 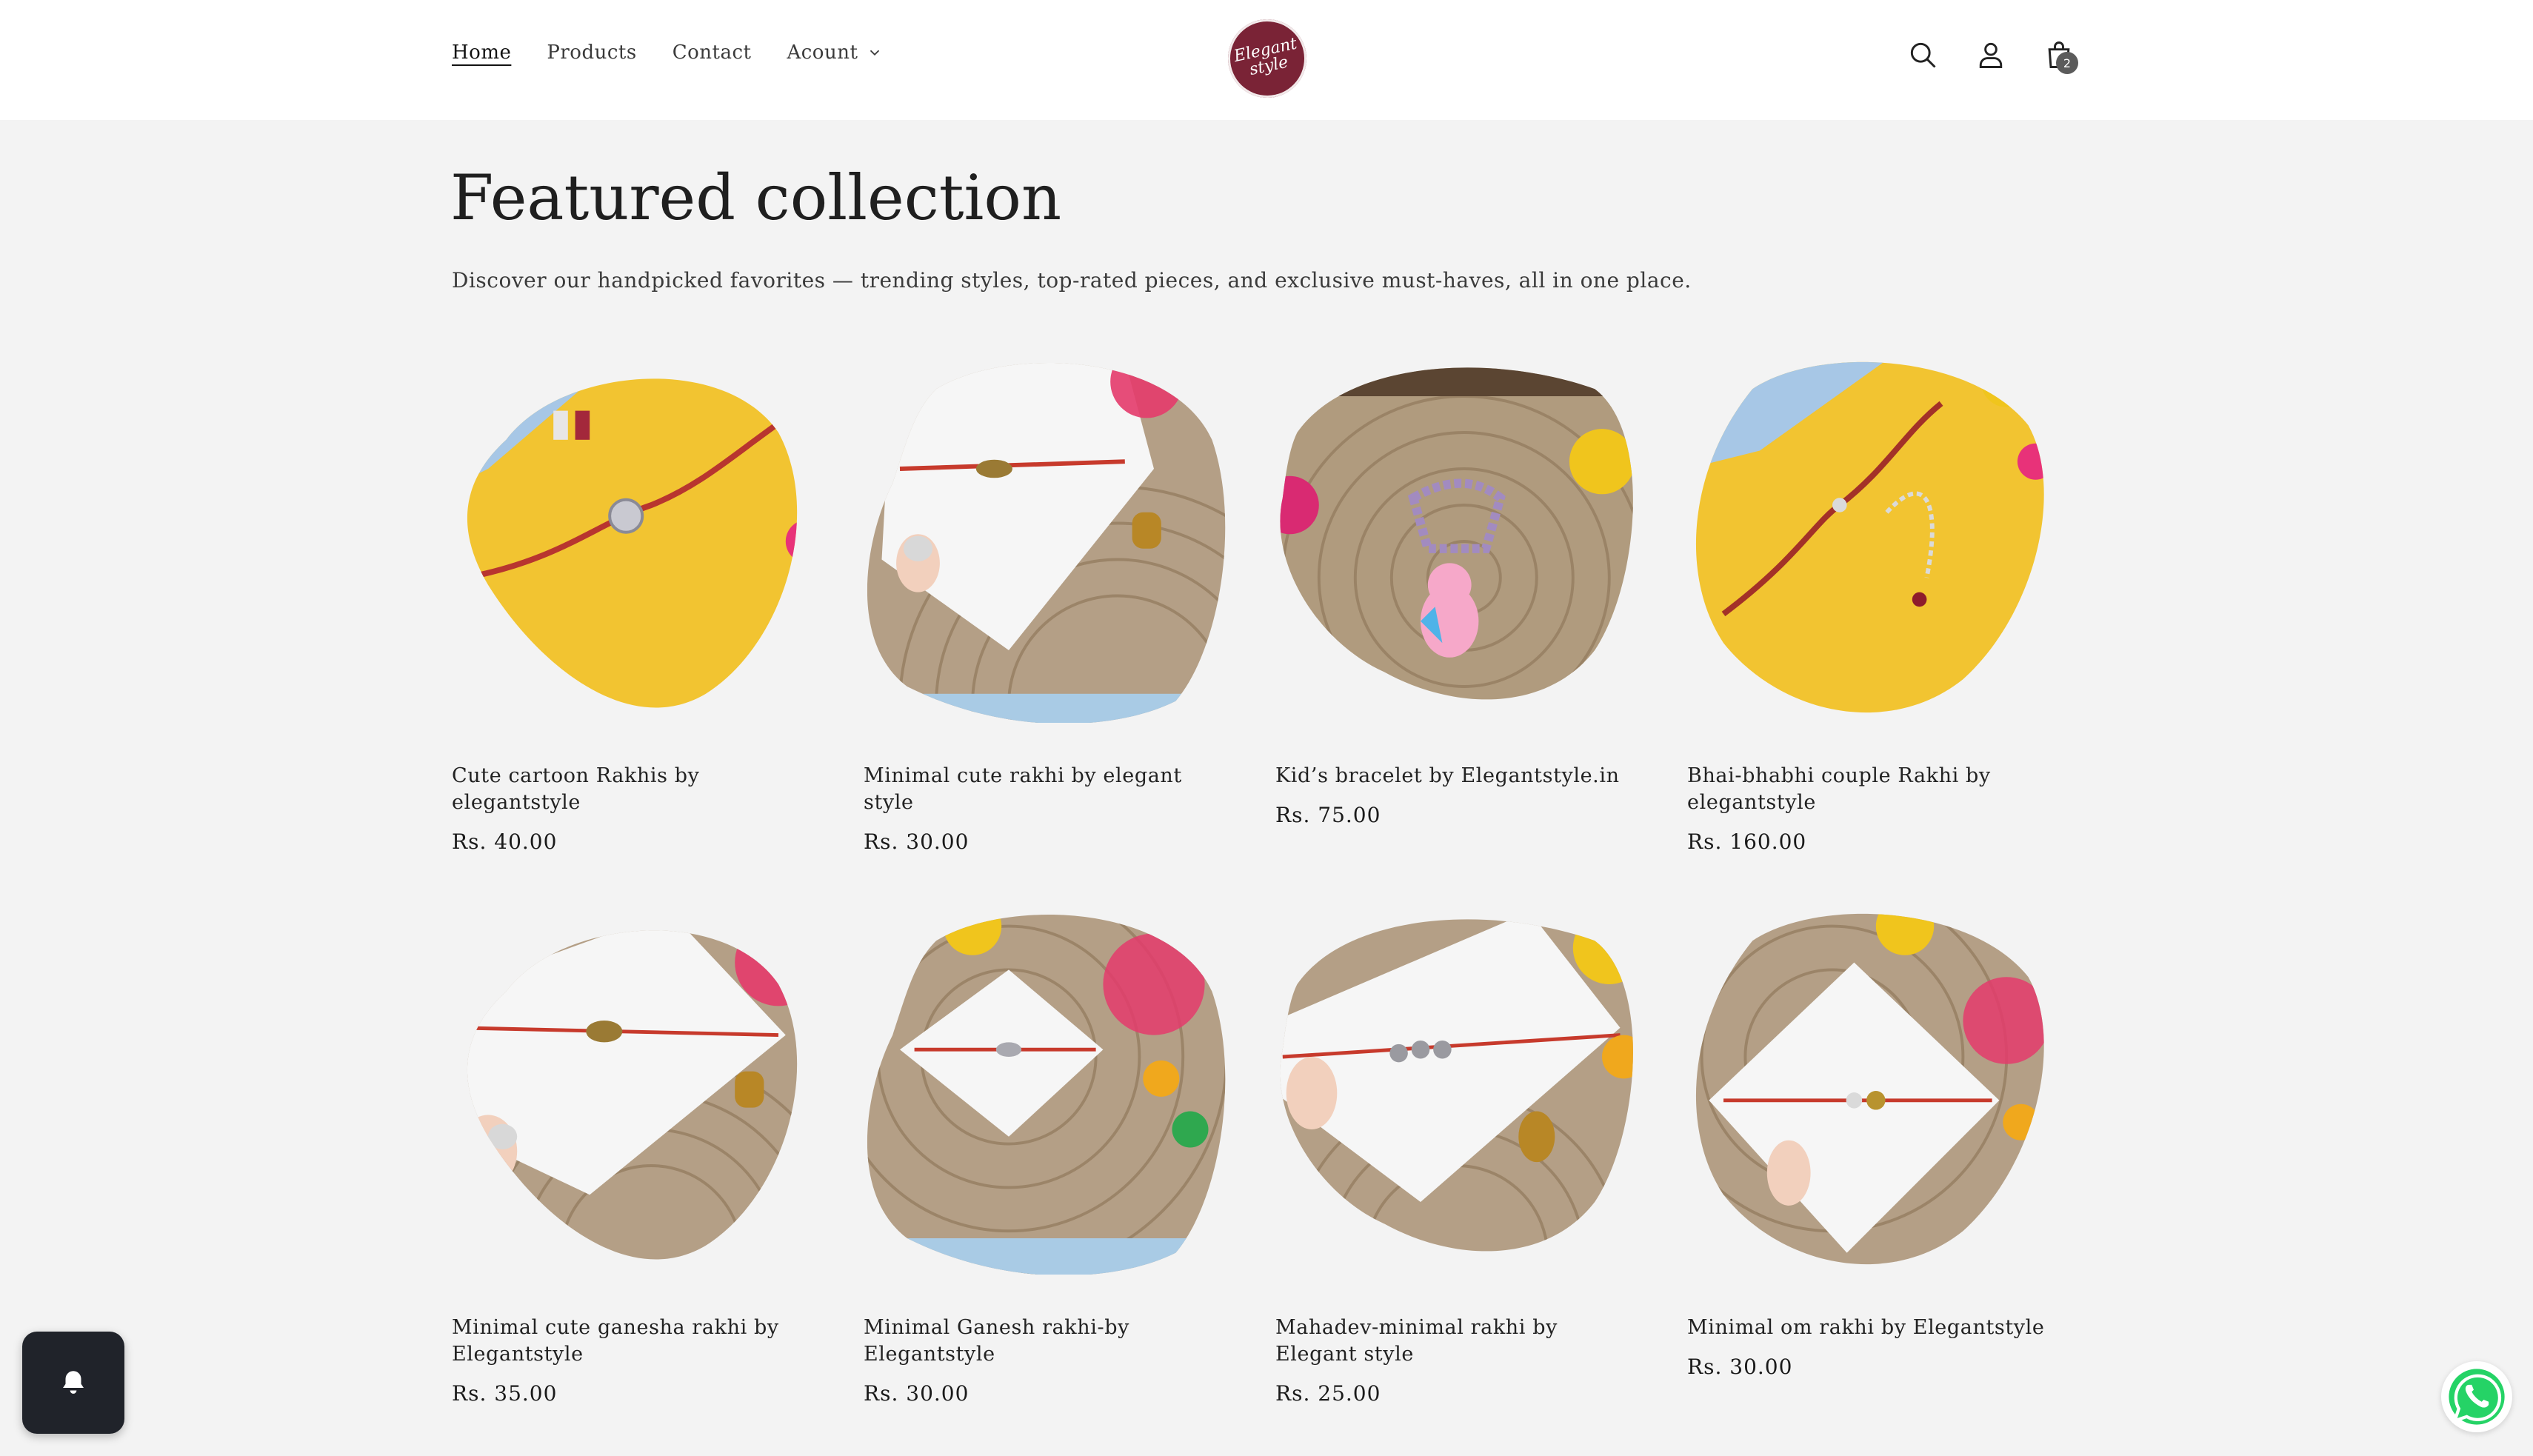 I want to click on search-icon, so click(x=1923, y=55).